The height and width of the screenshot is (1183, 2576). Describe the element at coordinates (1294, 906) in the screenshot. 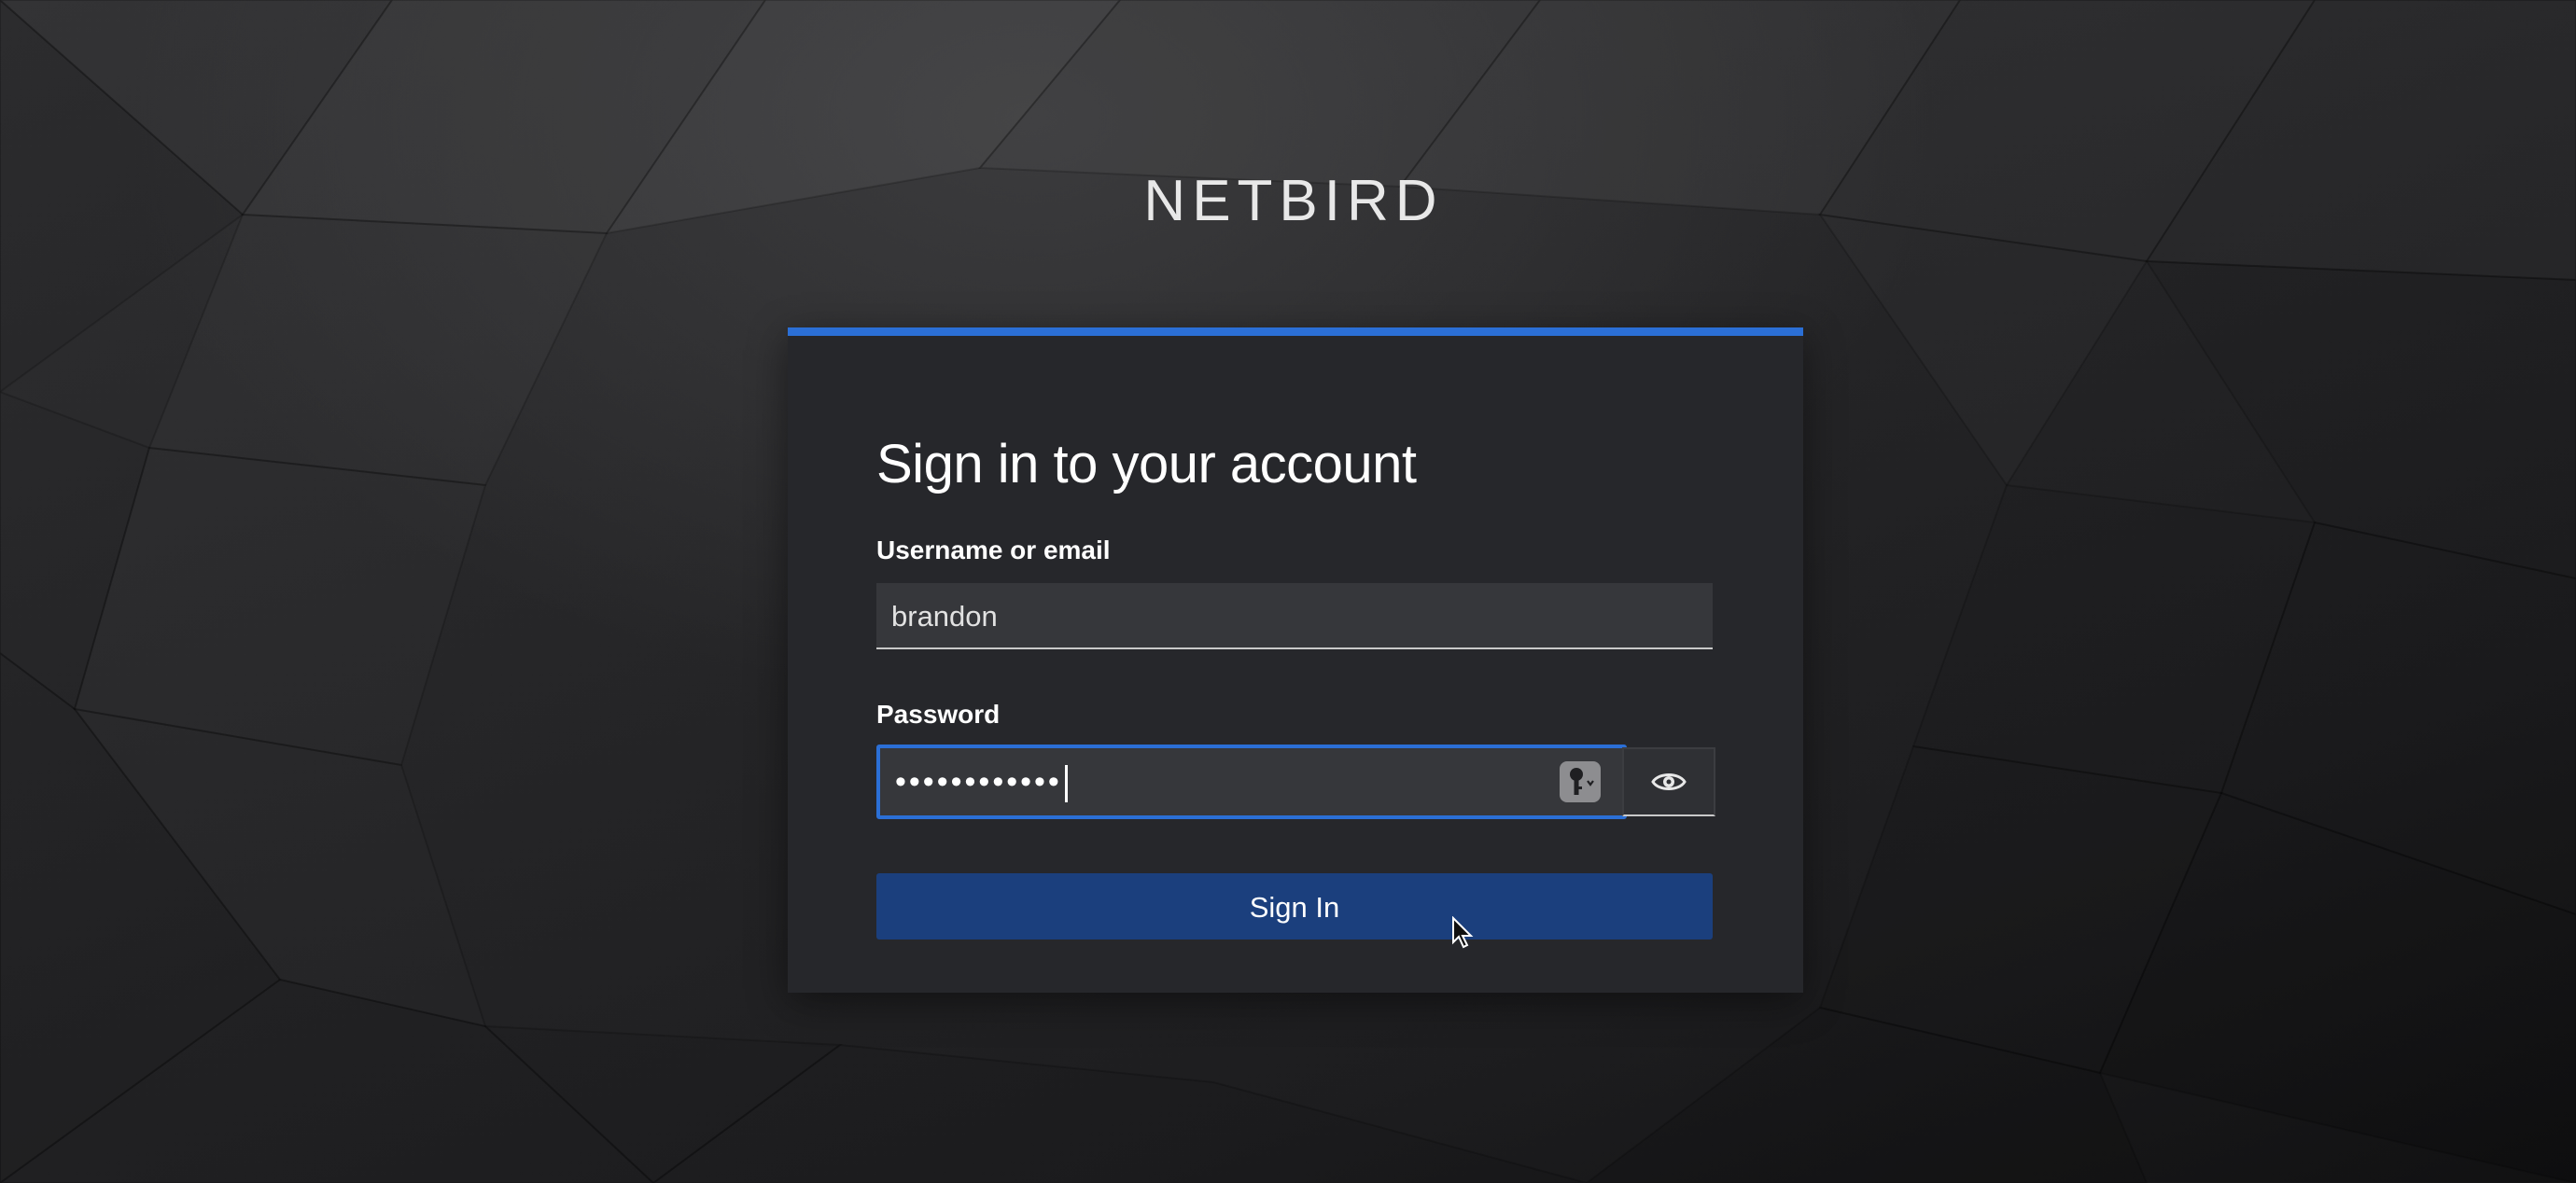

I see `sign-in-button: Sign In` at that location.